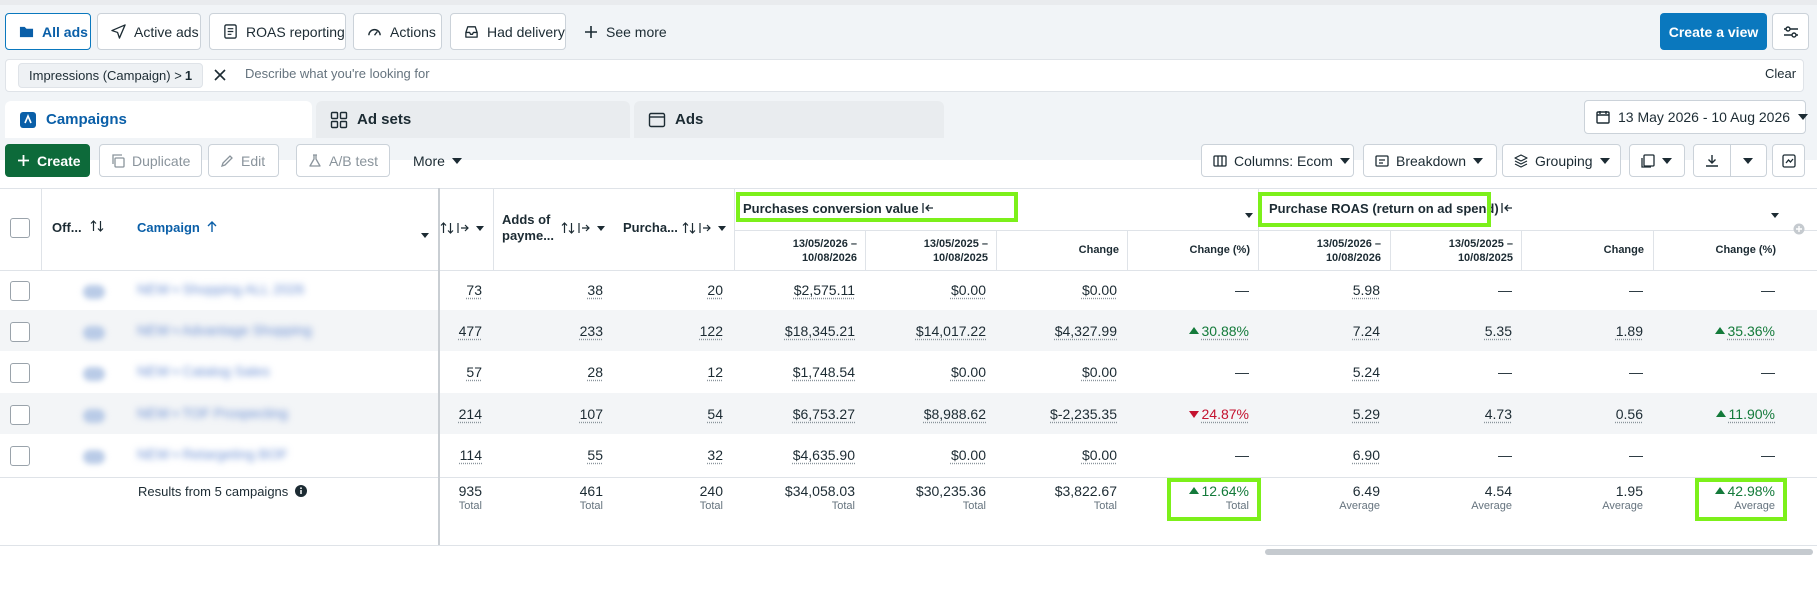 This screenshot has width=1817, height=611. Describe the element at coordinates (795, 414) in the screenshot. I see `pcv-current-cell: $6,753.27` at that location.